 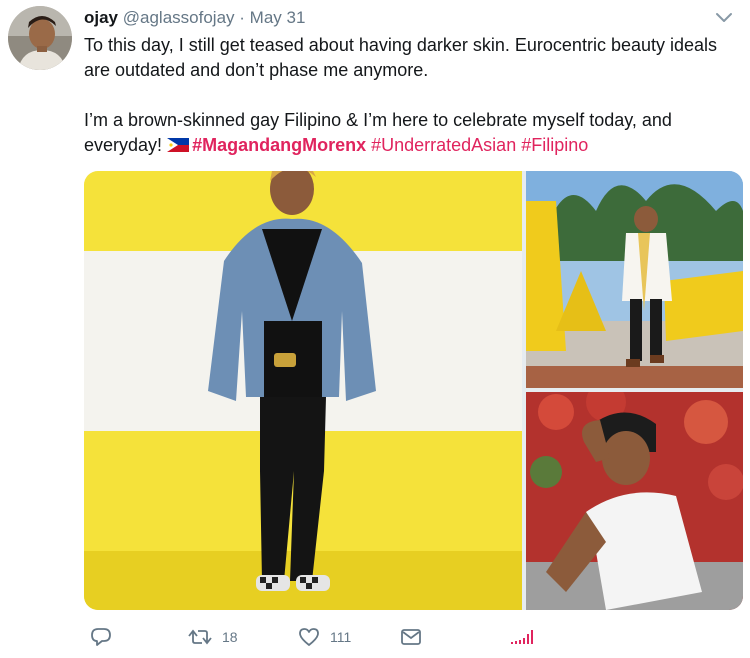 What do you see at coordinates (200, 637) in the screenshot?
I see `retweet-icon` at bounding box center [200, 637].